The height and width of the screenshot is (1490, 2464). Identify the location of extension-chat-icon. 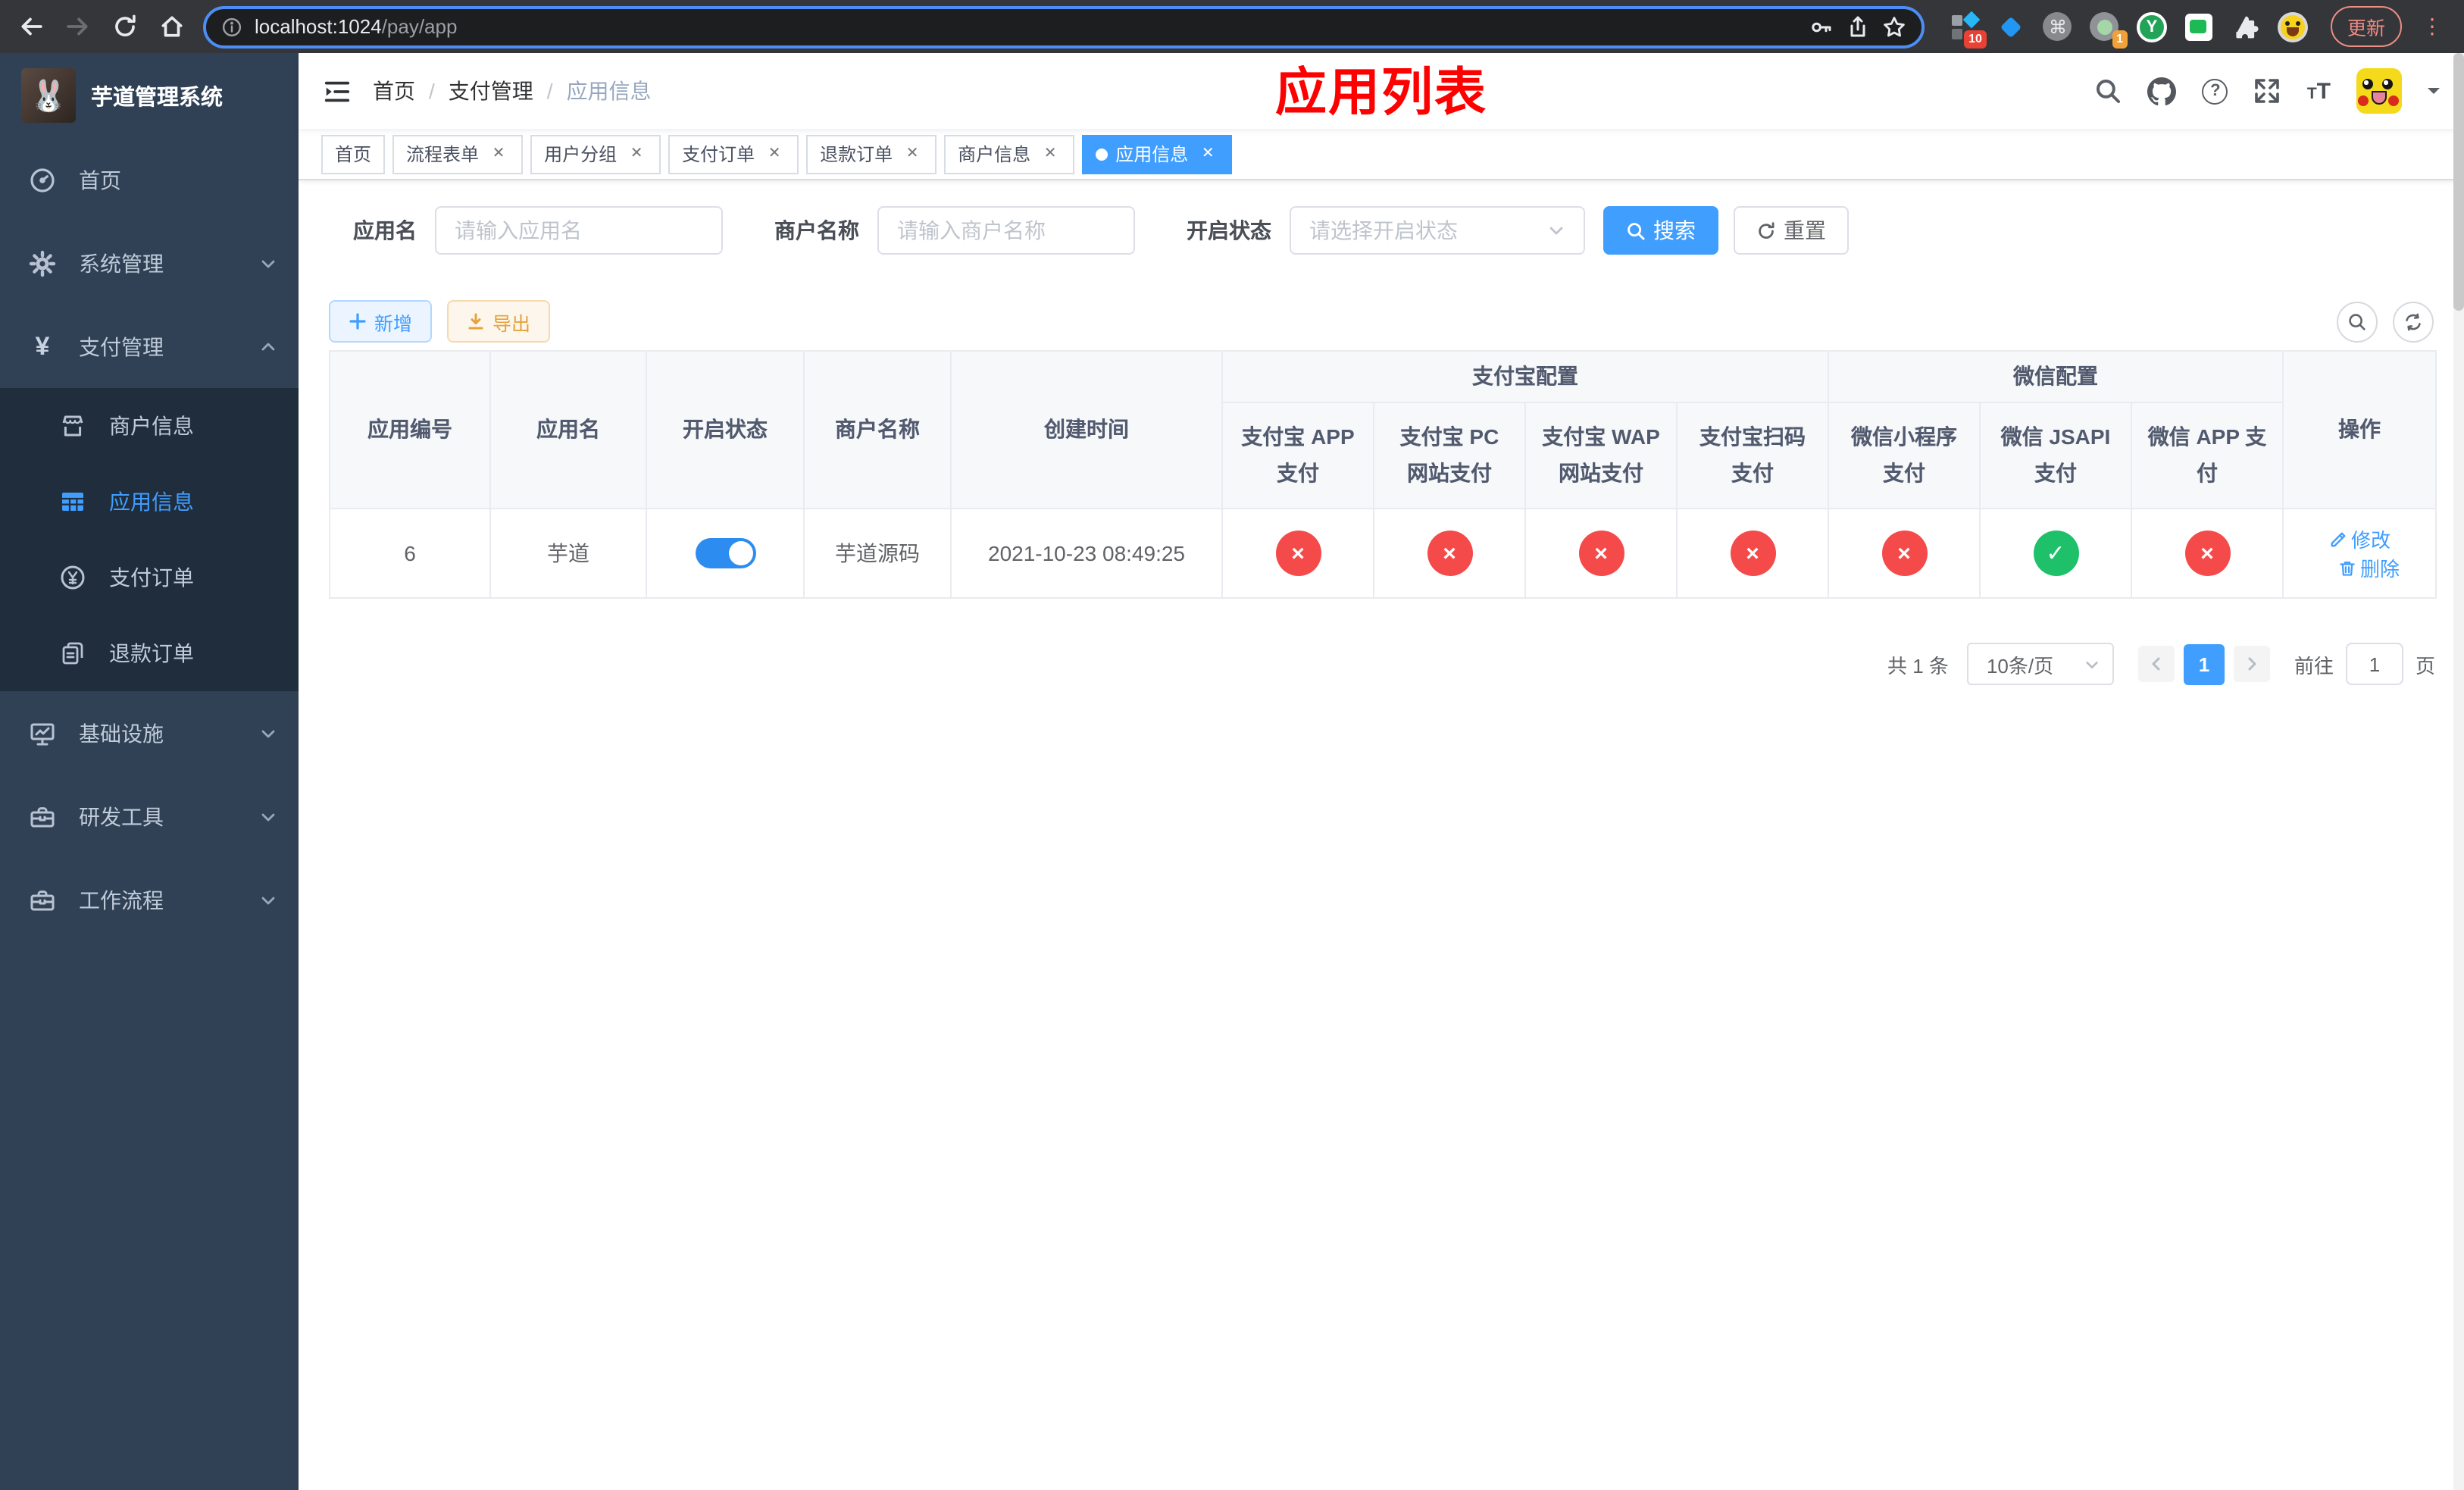
(2199, 27).